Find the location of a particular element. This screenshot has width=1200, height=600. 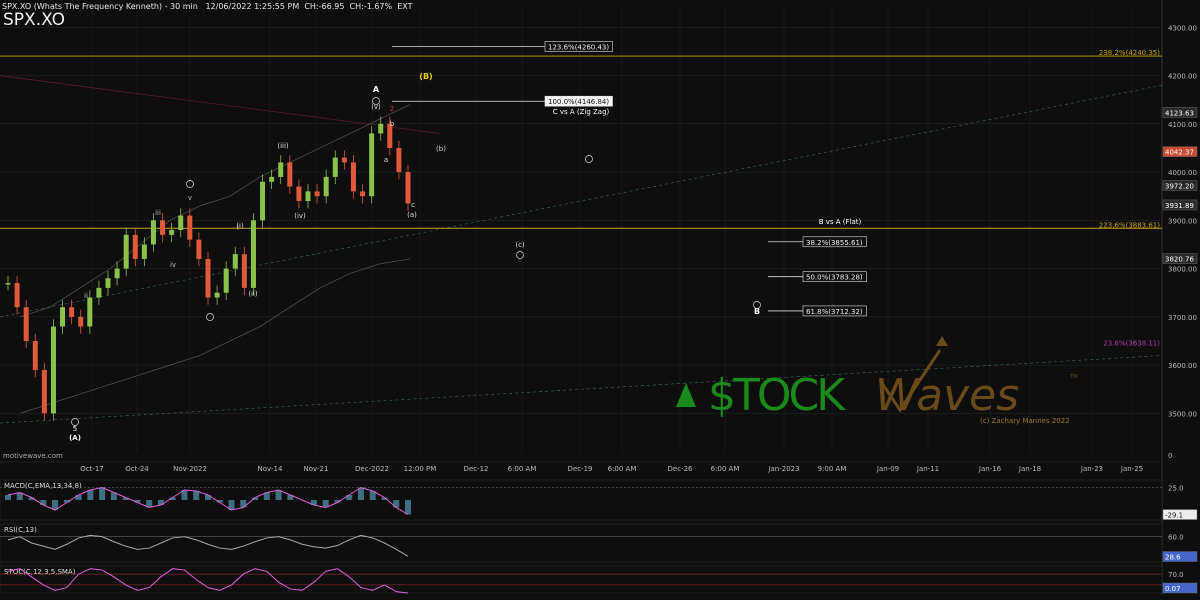

indicator-title: MACD(C,EMA,13,34,8) is located at coordinates (43, 486).